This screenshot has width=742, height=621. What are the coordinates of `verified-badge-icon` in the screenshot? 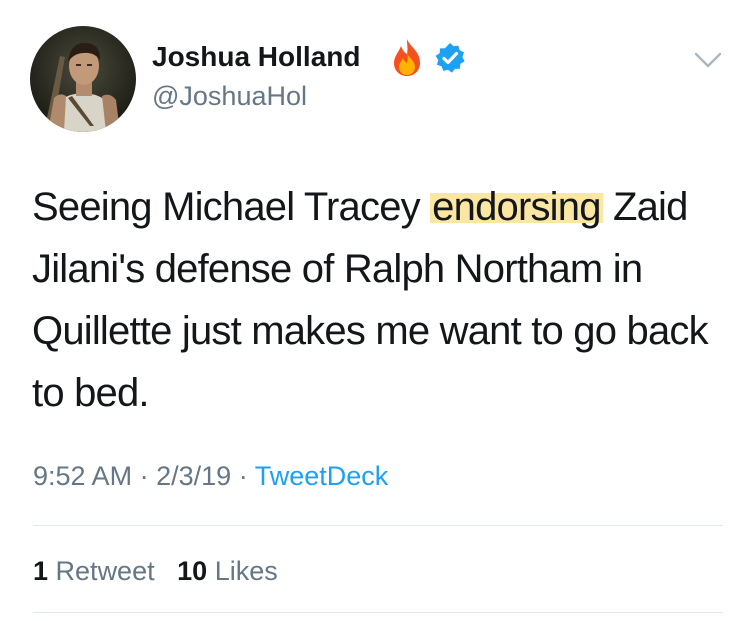 It's located at (450, 58).